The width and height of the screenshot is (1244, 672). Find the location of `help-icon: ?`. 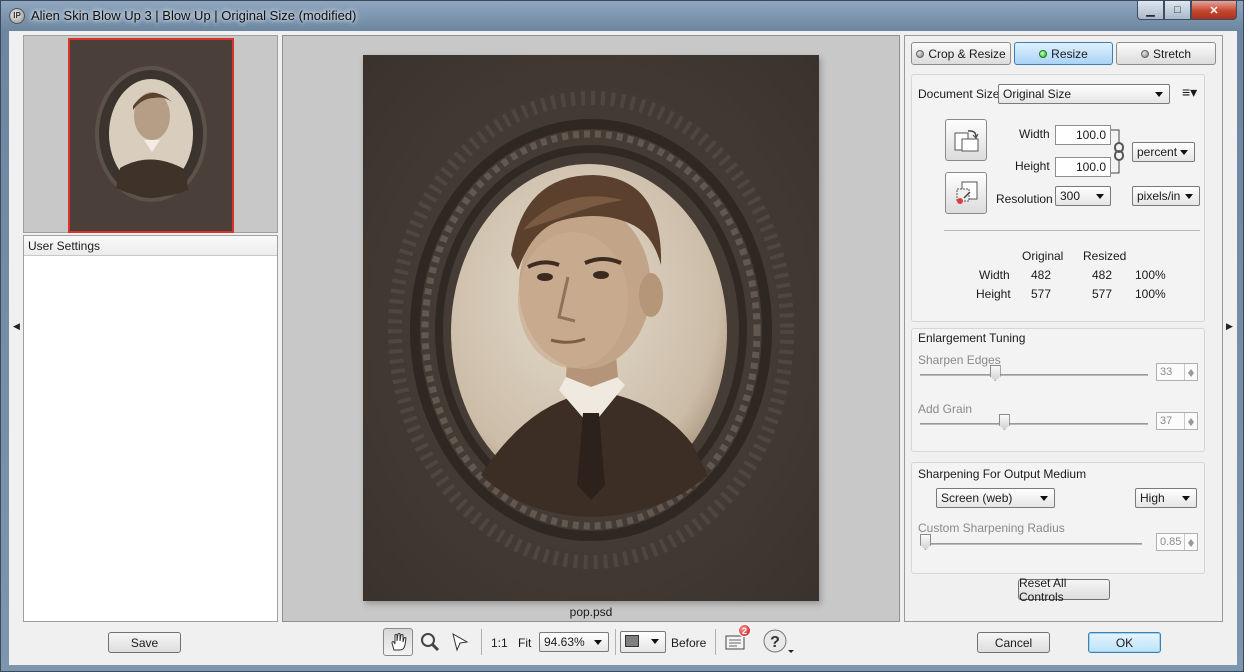

help-icon: ? is located at coordinates (778, 641).